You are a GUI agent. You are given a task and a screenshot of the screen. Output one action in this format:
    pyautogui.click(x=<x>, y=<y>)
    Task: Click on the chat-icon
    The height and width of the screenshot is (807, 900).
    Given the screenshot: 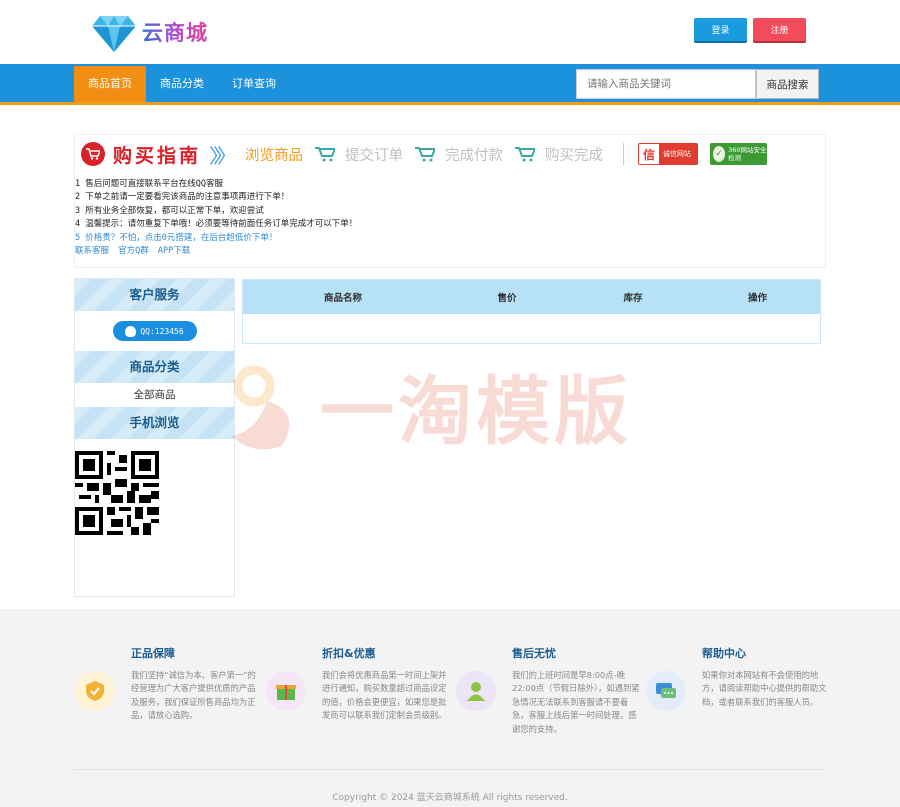 What is the action you would take?
    pyautogui.click(x=666, y=691)
    